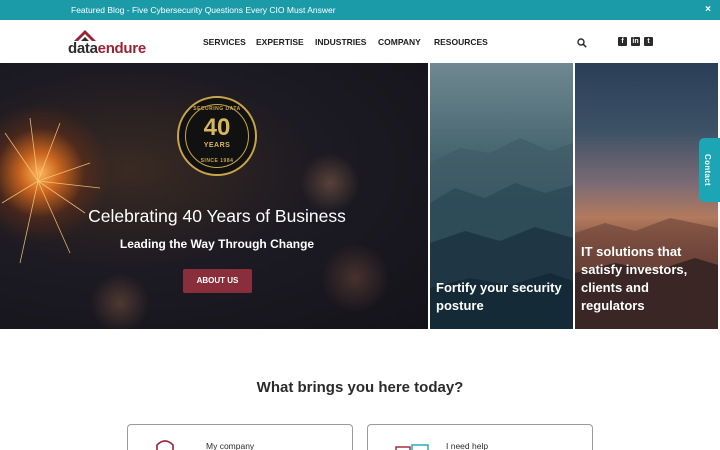  Describe the element at coordinates (480, 437) in the screenshot. I see `option-card-need-help: I need help` at that location.